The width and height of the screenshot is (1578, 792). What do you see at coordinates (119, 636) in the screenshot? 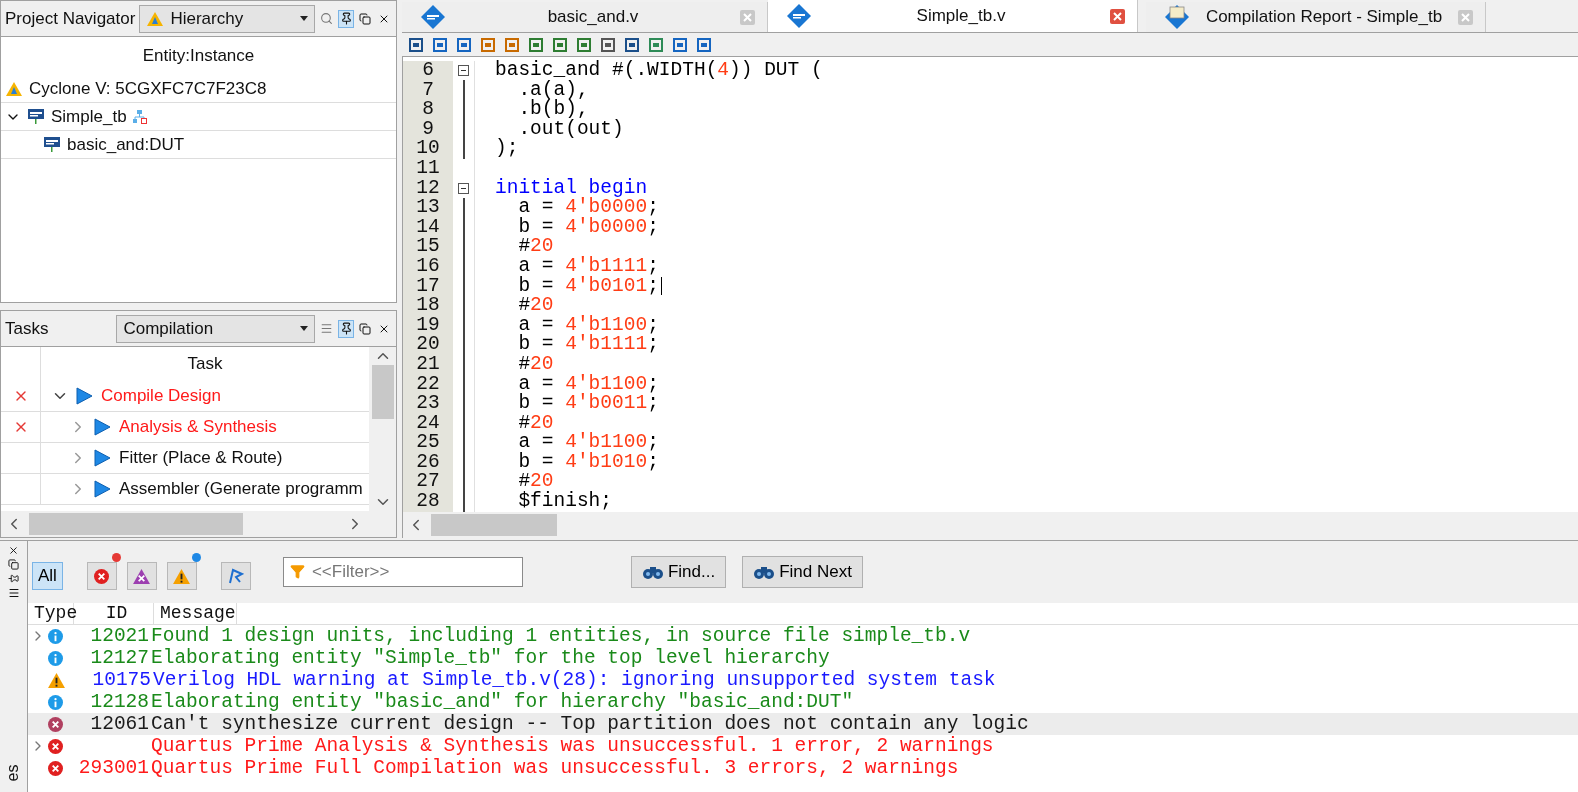
I see `message-id: 12021` at bounding box center [119, 636].